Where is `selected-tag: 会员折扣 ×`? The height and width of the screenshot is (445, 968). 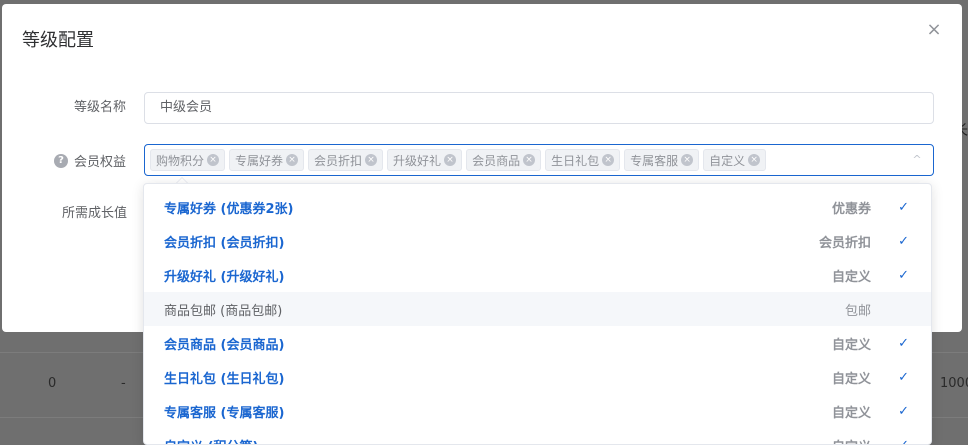 selected-tag: 会员折扣 × is located at coordinates (346, 160).